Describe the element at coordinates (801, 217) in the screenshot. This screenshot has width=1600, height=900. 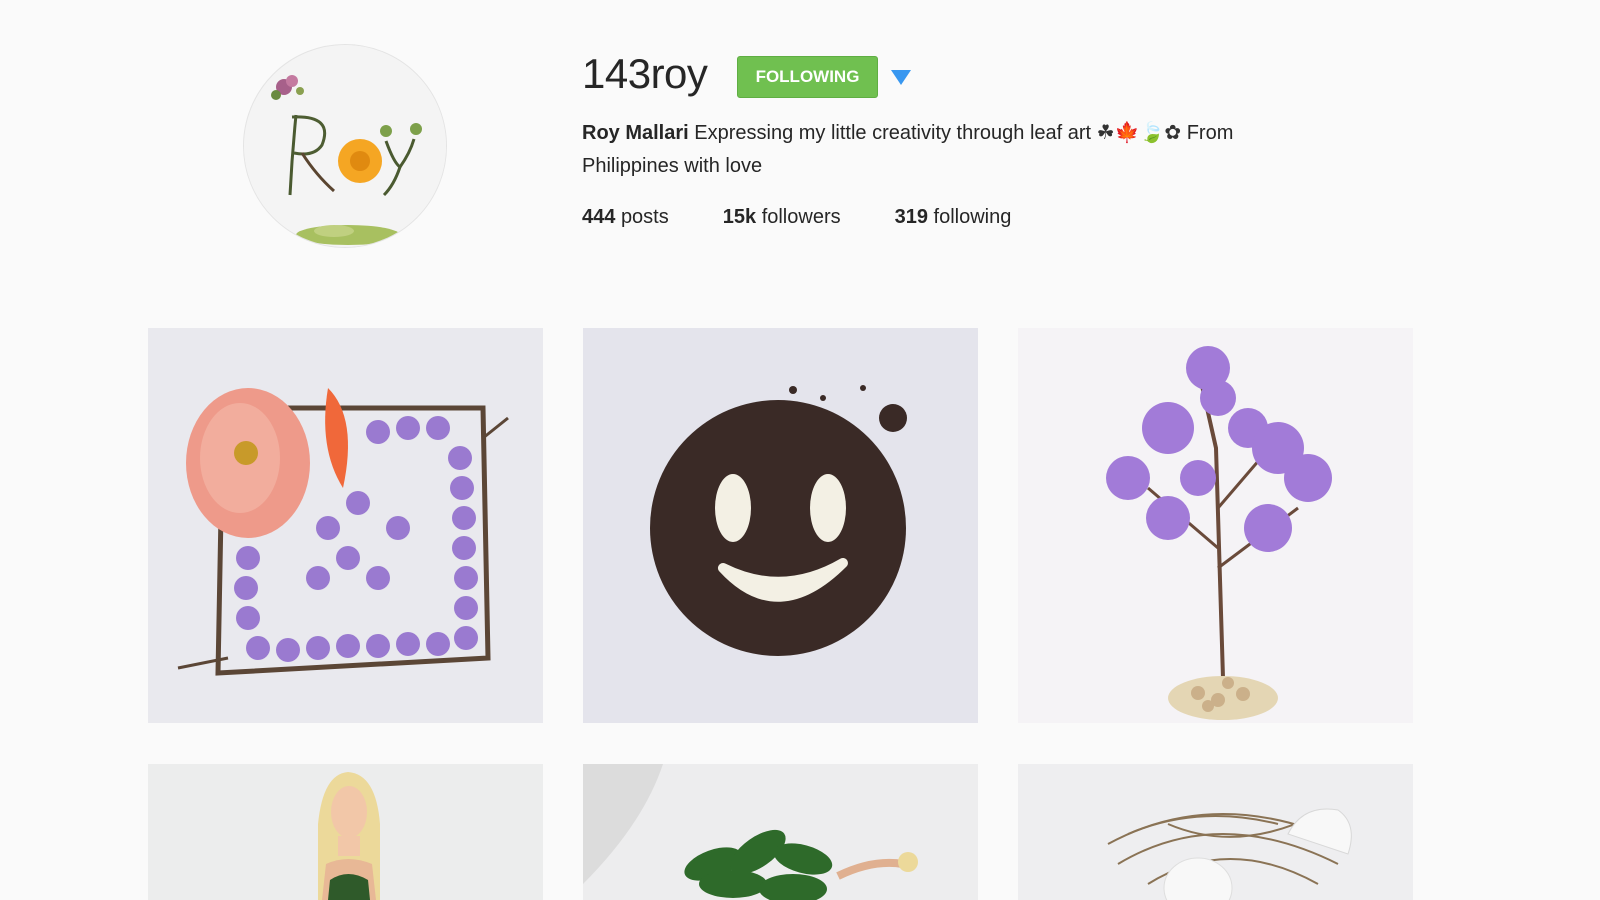
I see `stat-followers-label: followers` at that location.